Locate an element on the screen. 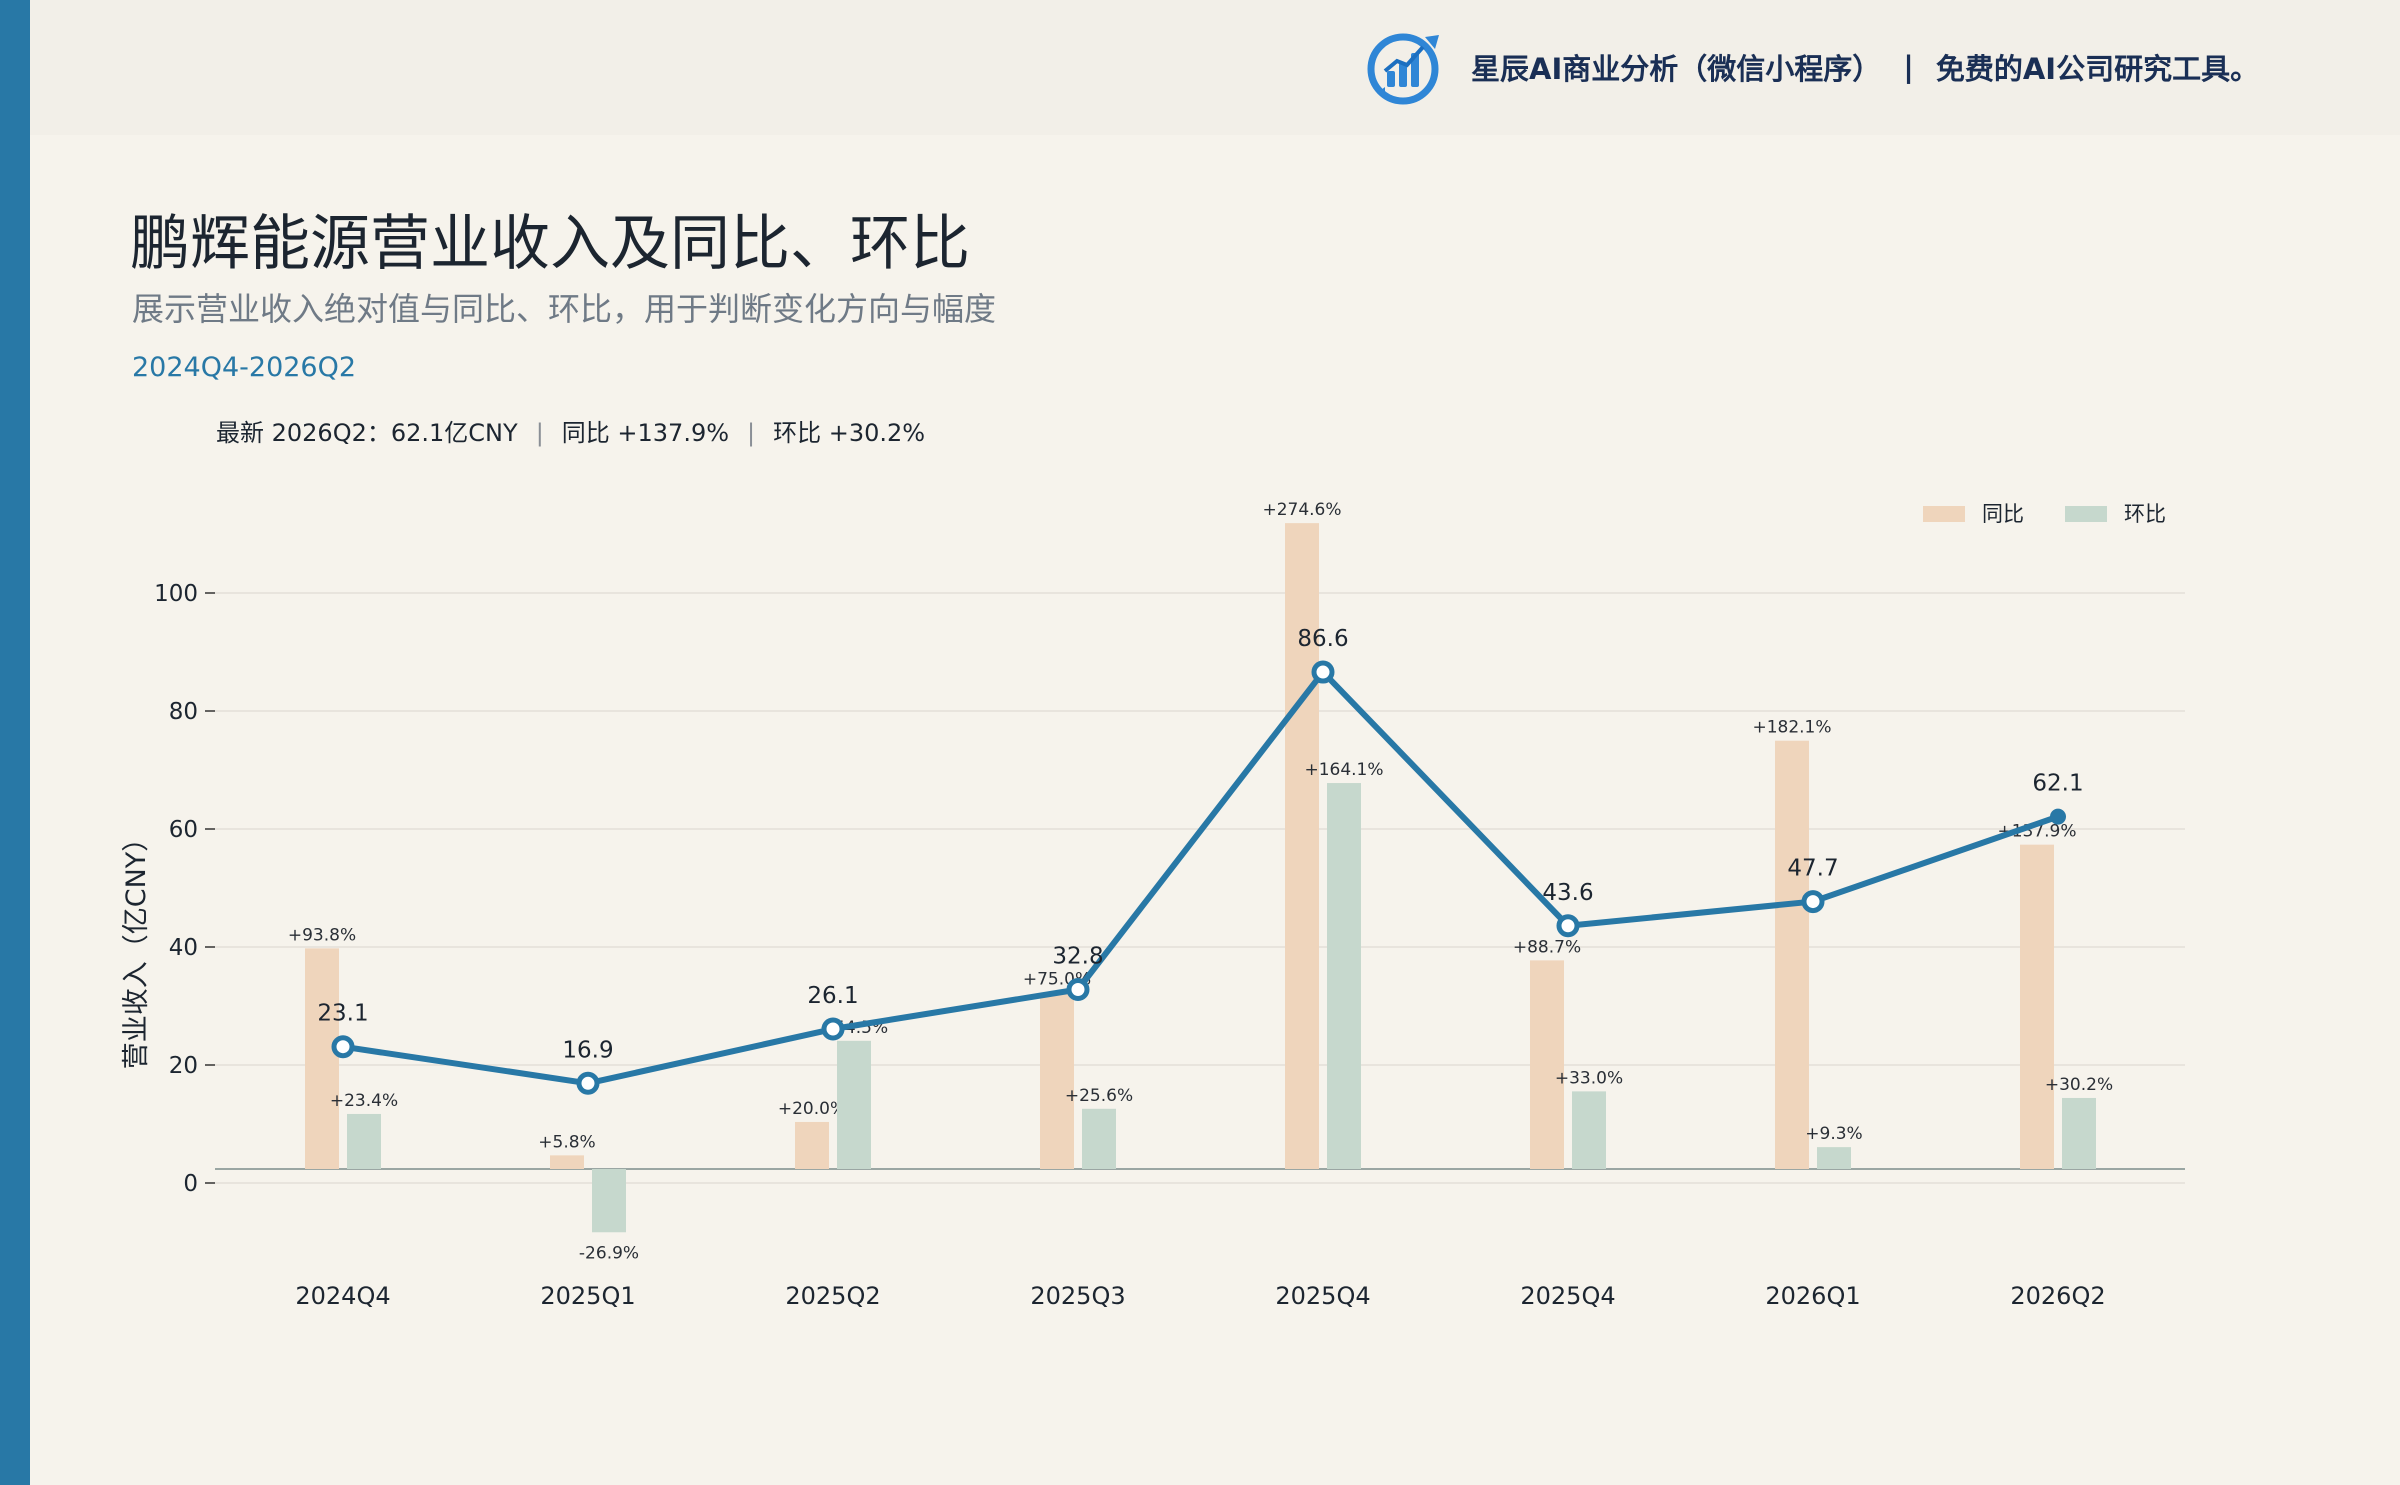 The height and width of the screenshot is (1485, 2400). y-tick-label: 80 is located at coordinates (183, 712).